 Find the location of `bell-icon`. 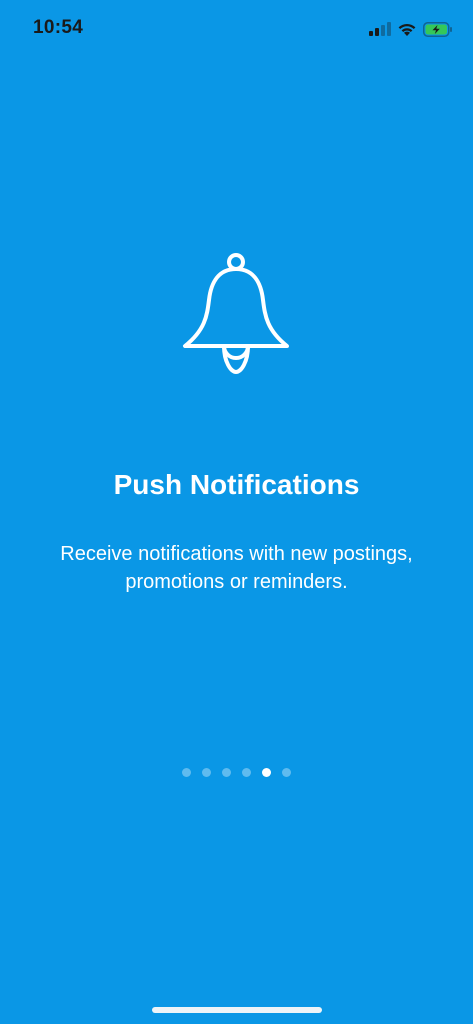

bell-icon is located at coordinates (236, 315).